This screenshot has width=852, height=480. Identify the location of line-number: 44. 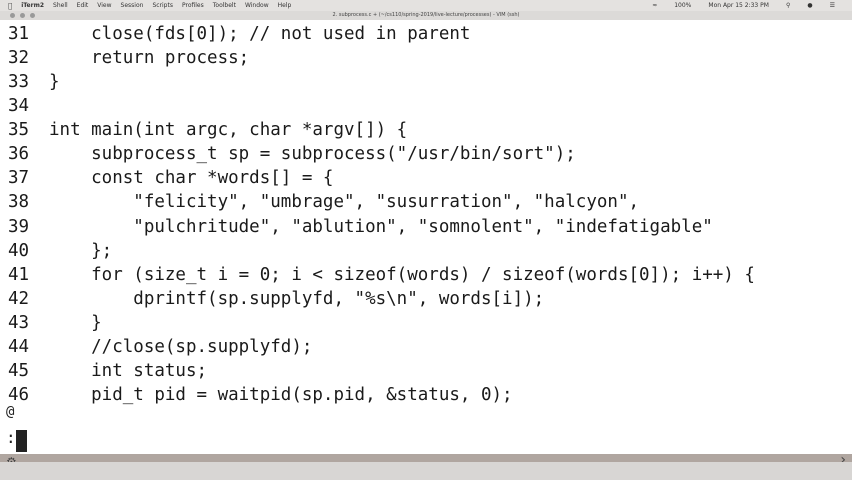
(19, 346).